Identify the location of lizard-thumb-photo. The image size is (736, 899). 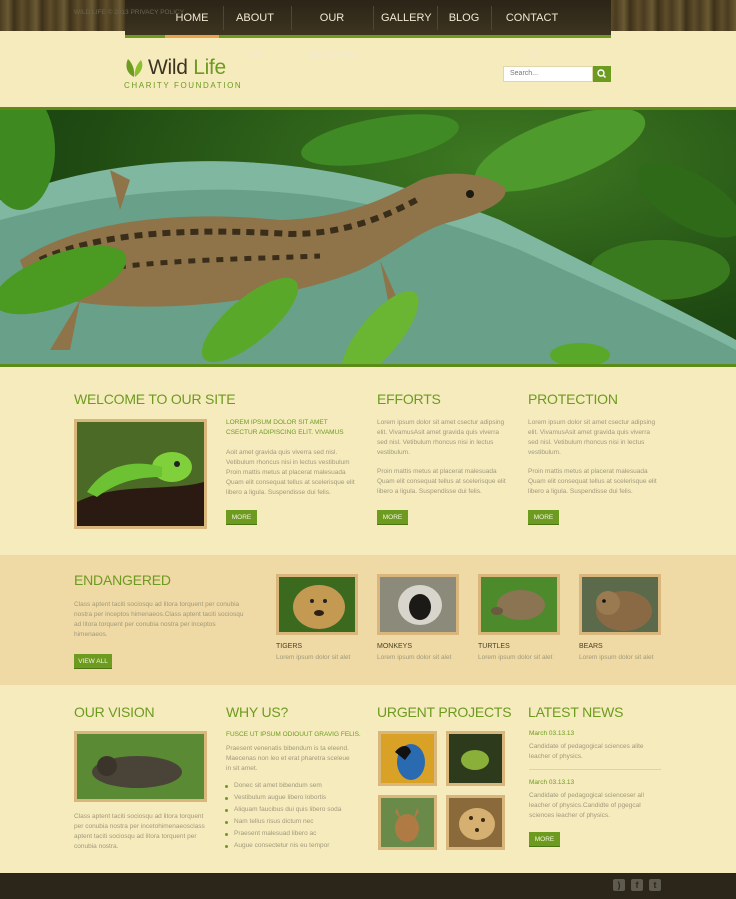
(140, 766).